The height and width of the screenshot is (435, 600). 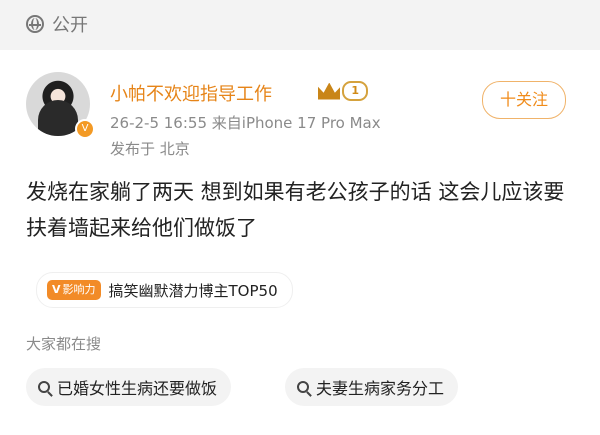 I want to click on post-text: 发烧在家躺了两天 想到如果有老公孩子的话 这会儿应该要扶着墙起来给他们做饭了, so click(x=295, y=210).